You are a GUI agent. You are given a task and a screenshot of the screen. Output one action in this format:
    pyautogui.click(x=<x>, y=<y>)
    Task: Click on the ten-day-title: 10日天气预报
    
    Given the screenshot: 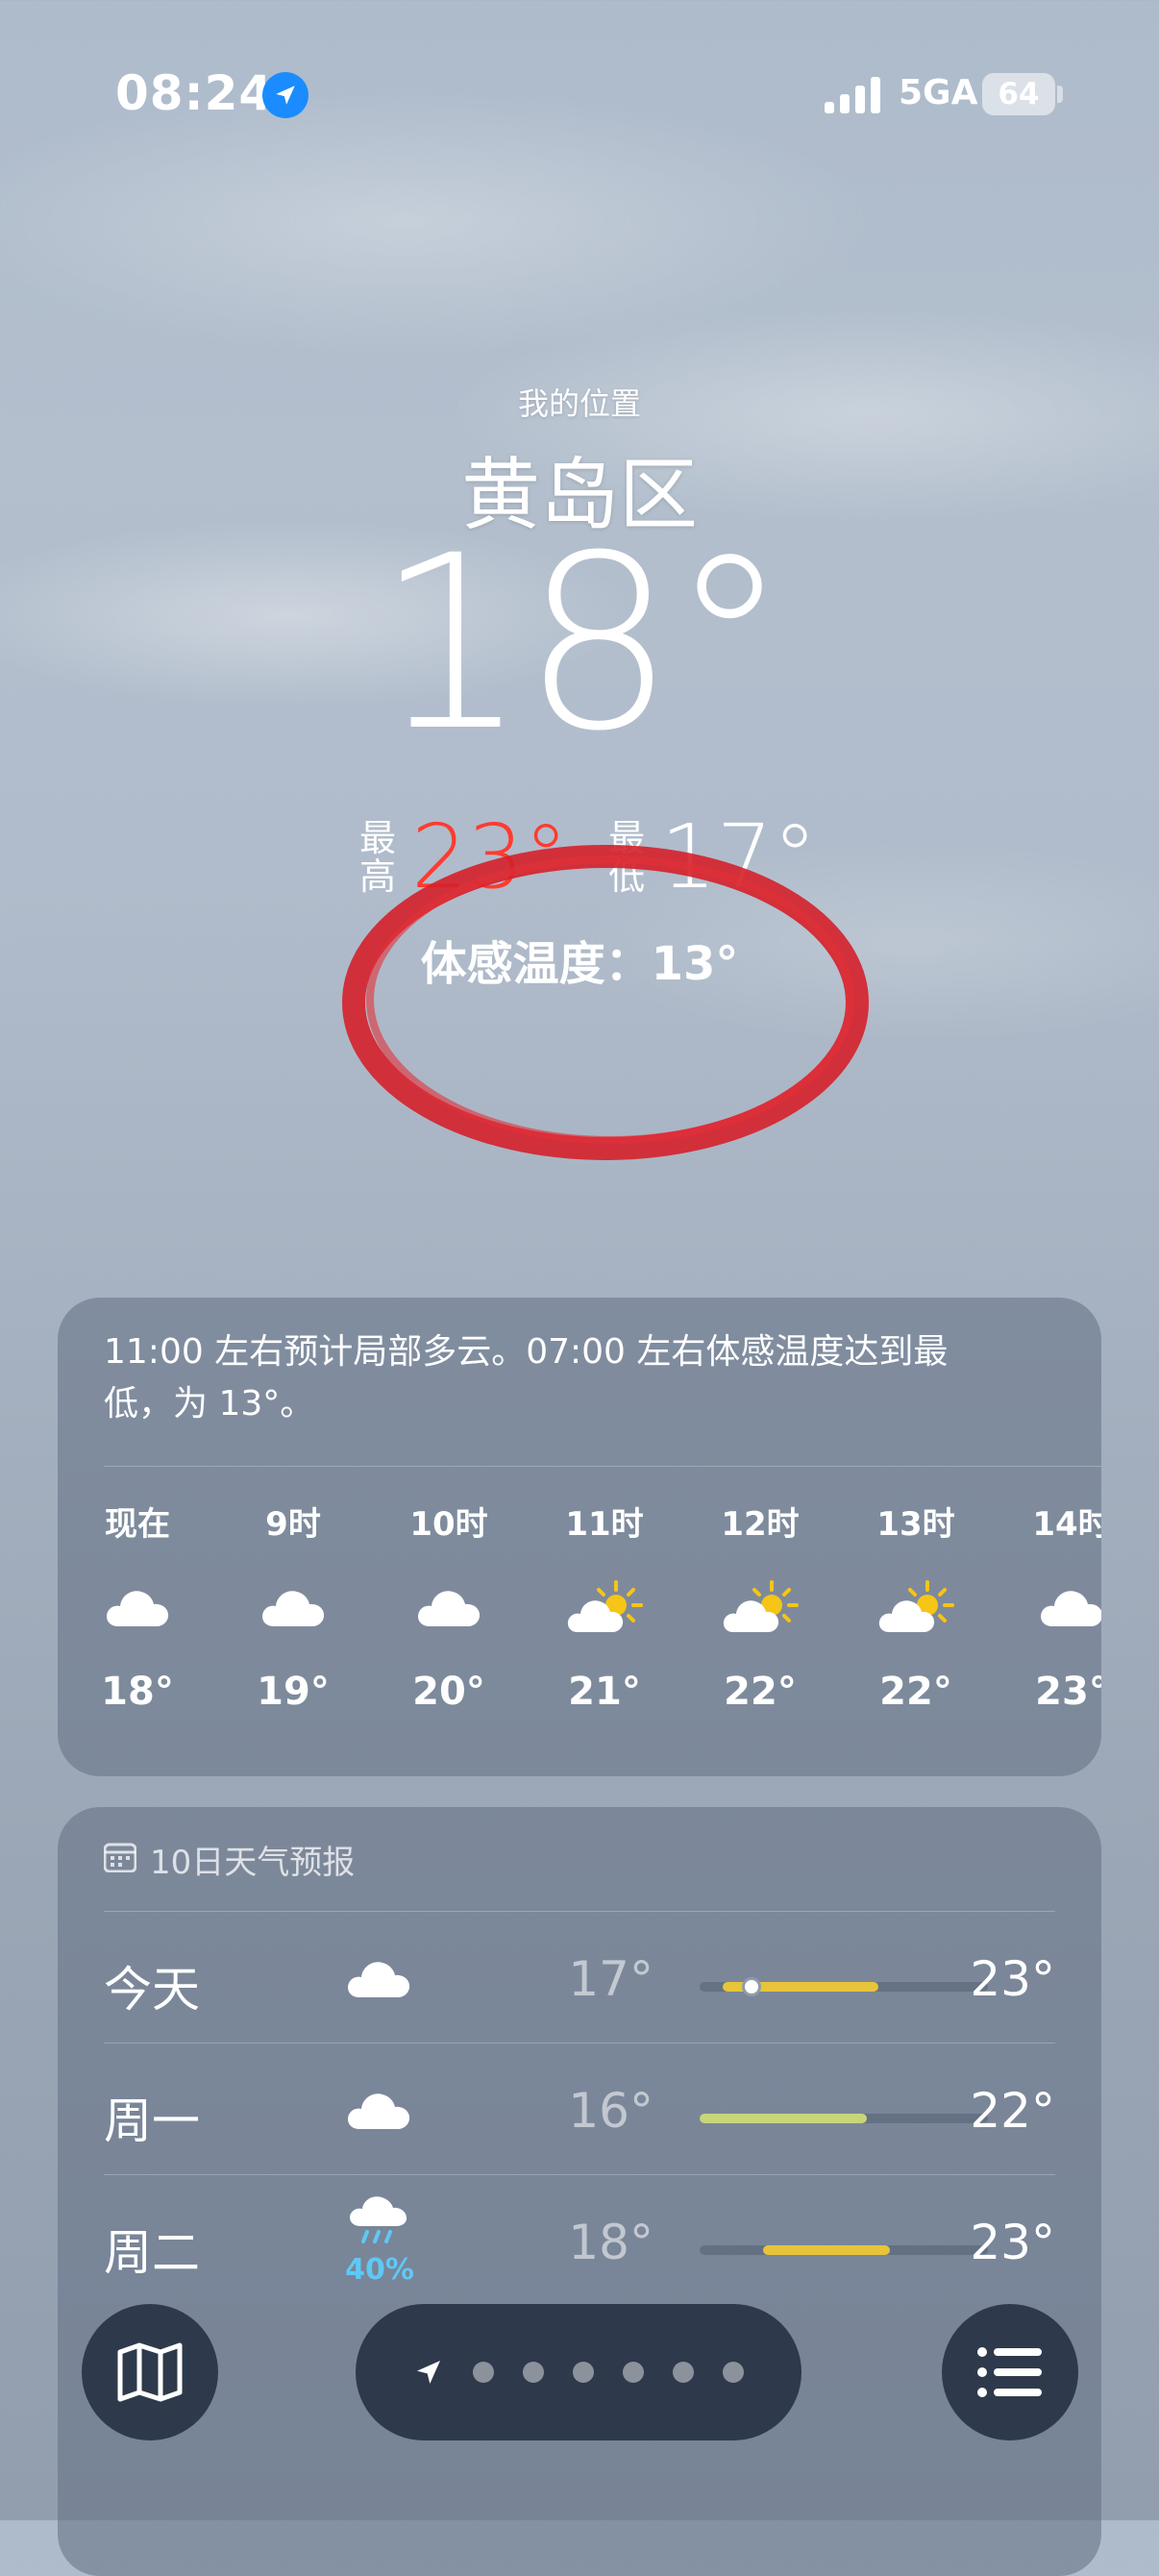 What is the action you would take?
    pyautogui.click(x=253, y=1863)
    